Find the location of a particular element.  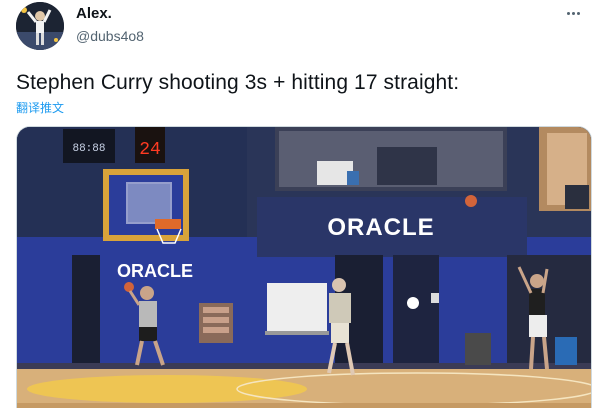

translate-tweet-link: 翻译推文 is located at coordinates (40, 107).